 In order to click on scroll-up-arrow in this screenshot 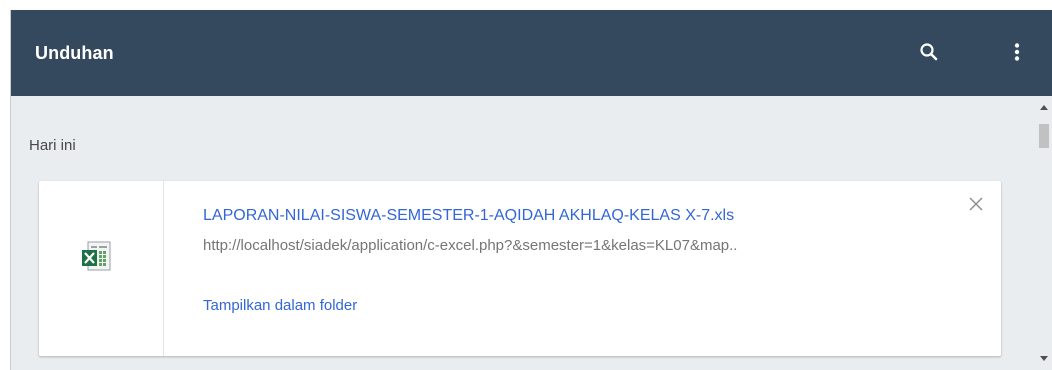, I will do `click(1043, 107)`.